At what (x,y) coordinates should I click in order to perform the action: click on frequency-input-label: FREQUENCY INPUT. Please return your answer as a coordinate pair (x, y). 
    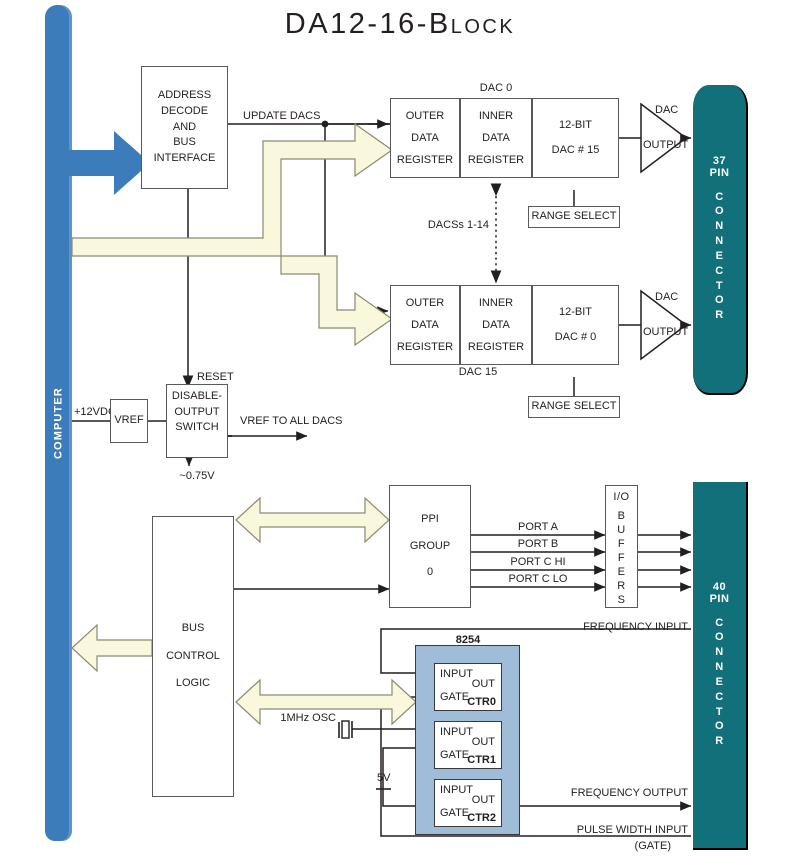
    Looking at the image, I should click on (635, 627).